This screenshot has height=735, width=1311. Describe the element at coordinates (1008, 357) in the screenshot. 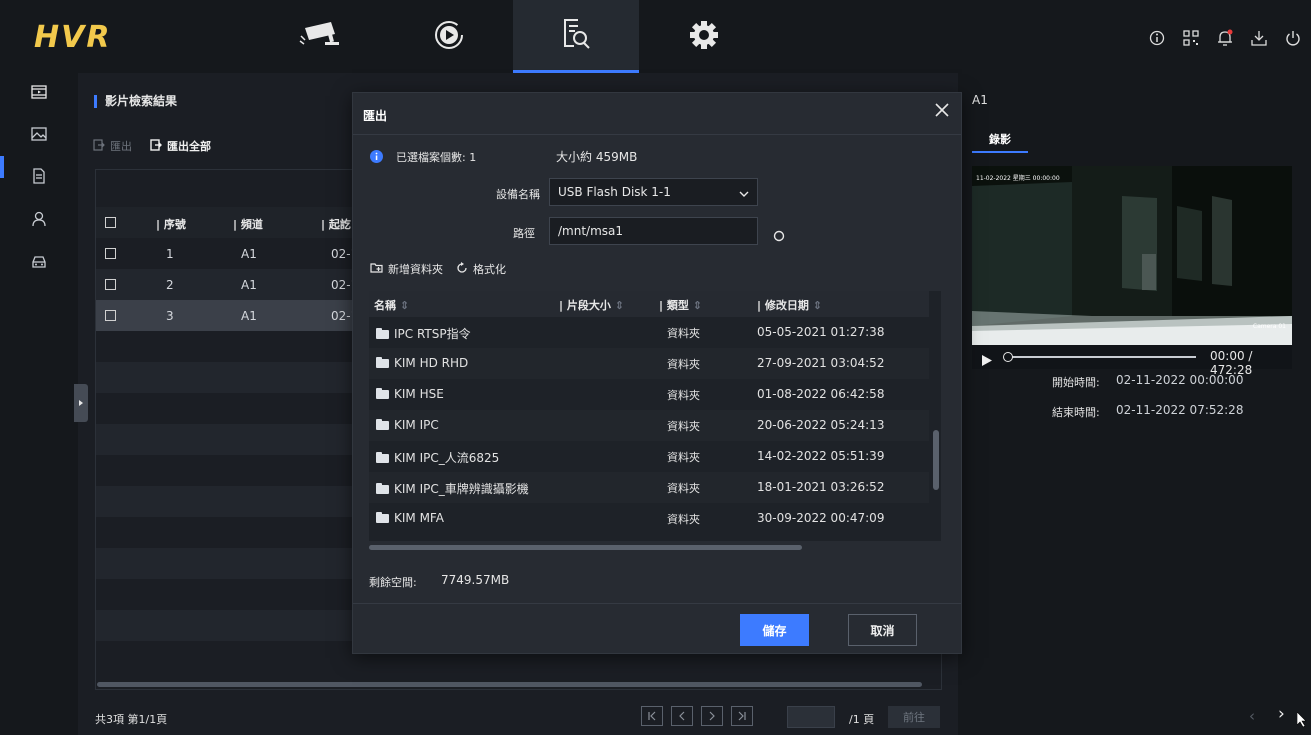

I see `seek-handle` at that location.